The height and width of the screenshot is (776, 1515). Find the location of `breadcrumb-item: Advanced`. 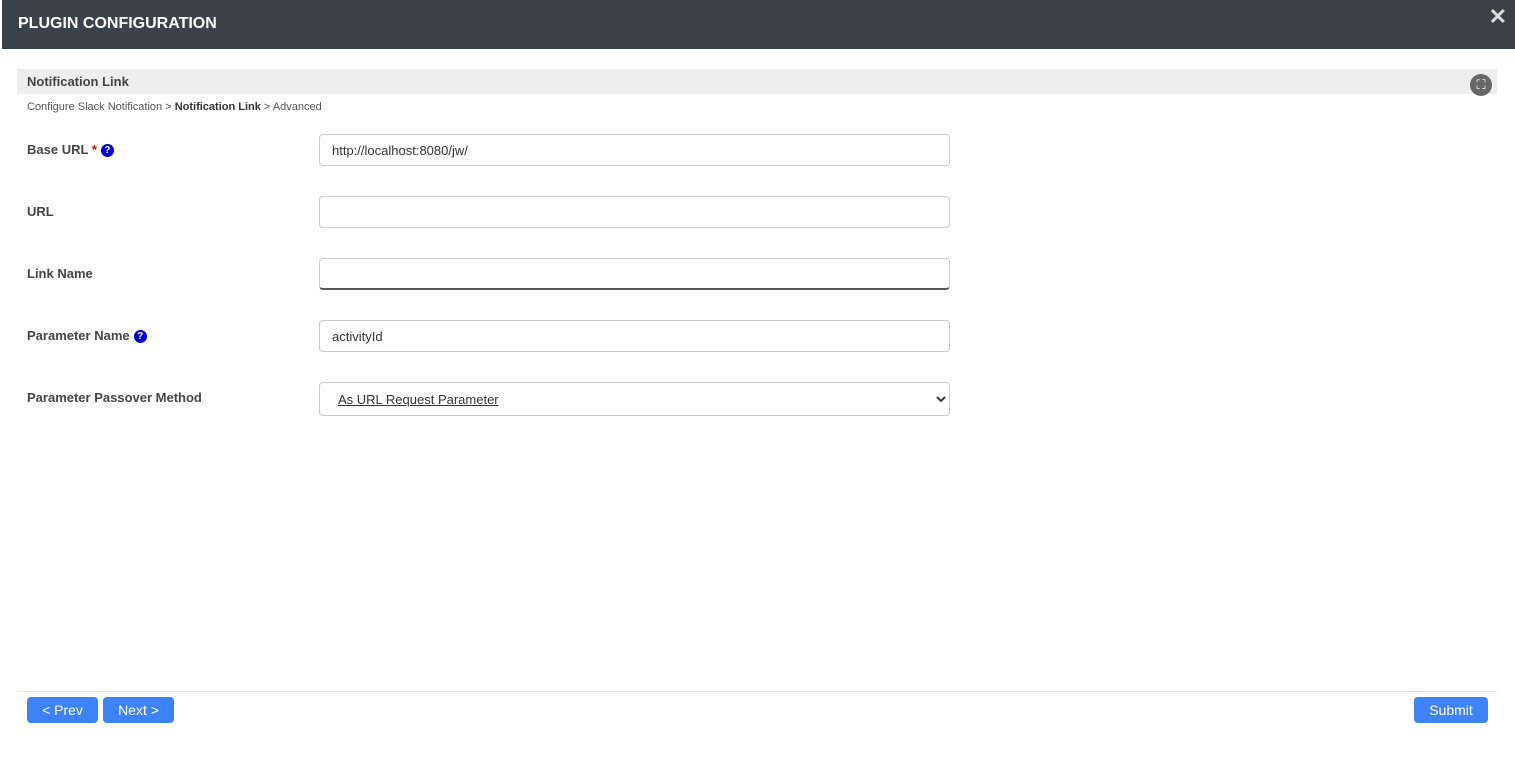

breadcrumb-item: Advanced is located at coordinates (297, 107).